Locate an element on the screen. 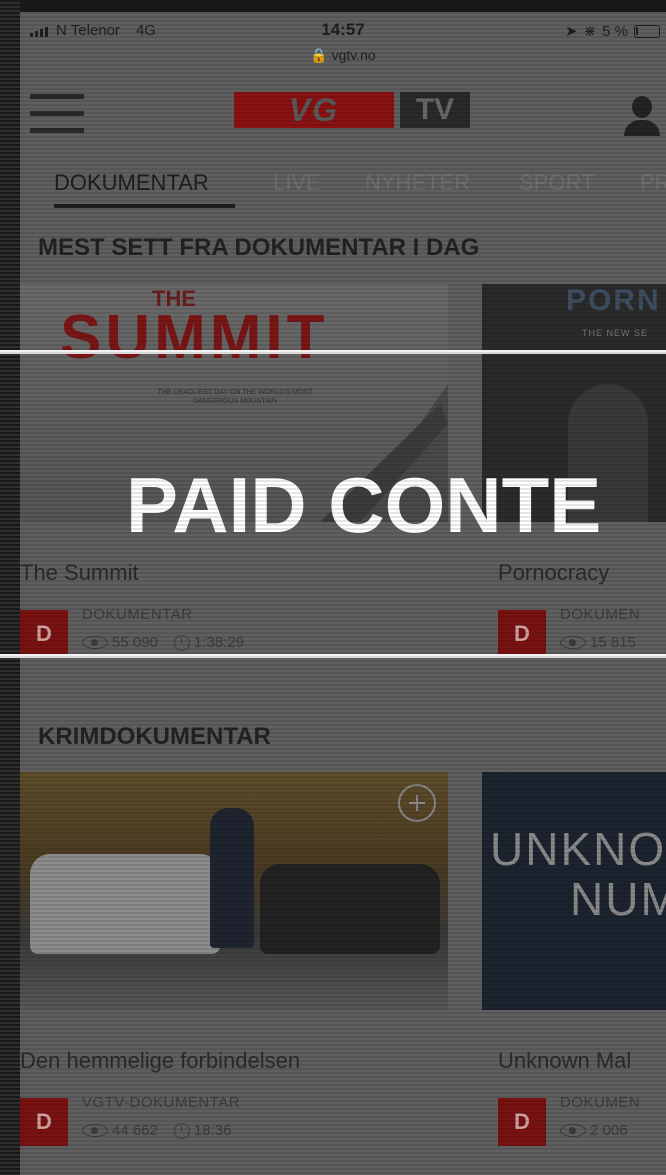 This screenshot has height=1175, width=666. tab-dokumentar: DOKUMENTAR is located at coordinates (131, 183).